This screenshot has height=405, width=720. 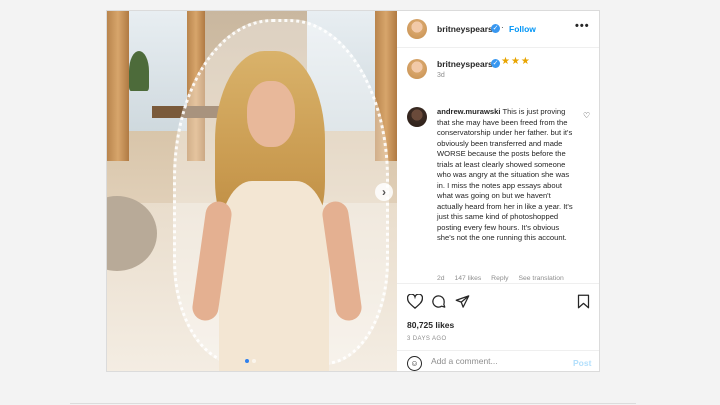 I want to click on post-header: britneyspears ✓ · Follow •••, so click(x=498, y=29).